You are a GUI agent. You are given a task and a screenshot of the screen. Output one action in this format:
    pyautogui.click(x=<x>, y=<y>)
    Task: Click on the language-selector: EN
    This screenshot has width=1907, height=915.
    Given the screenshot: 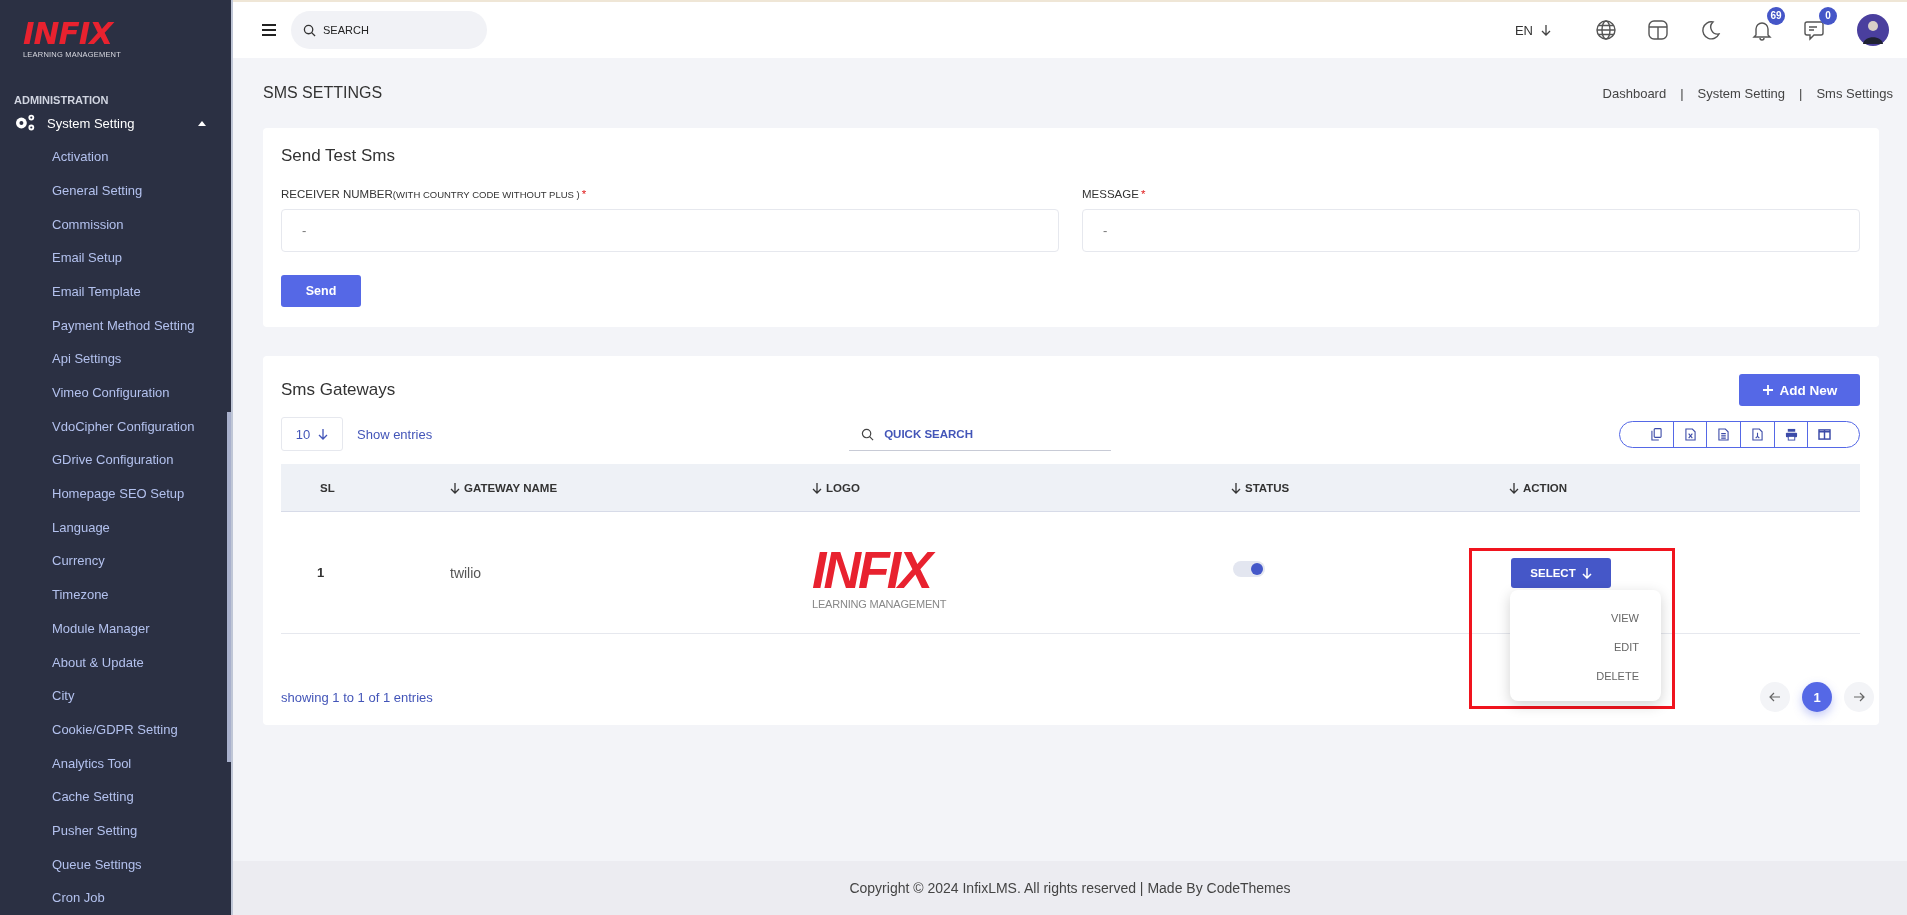 What is the action you would take?
    pyautogui.click(x=1532, y=30)
    